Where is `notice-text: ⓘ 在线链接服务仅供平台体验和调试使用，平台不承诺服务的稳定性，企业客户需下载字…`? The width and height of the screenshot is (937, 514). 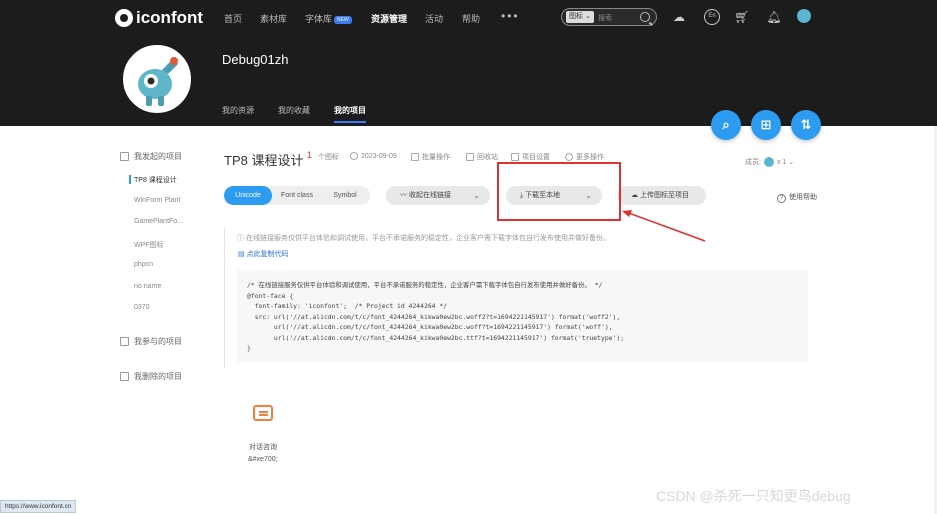
notice-text: ⓘ 在线链接服务仅供平台体验和调试使用，平台不承诺服务的稳定性，企业客户需下载字… is located at coordinates (423, 238).